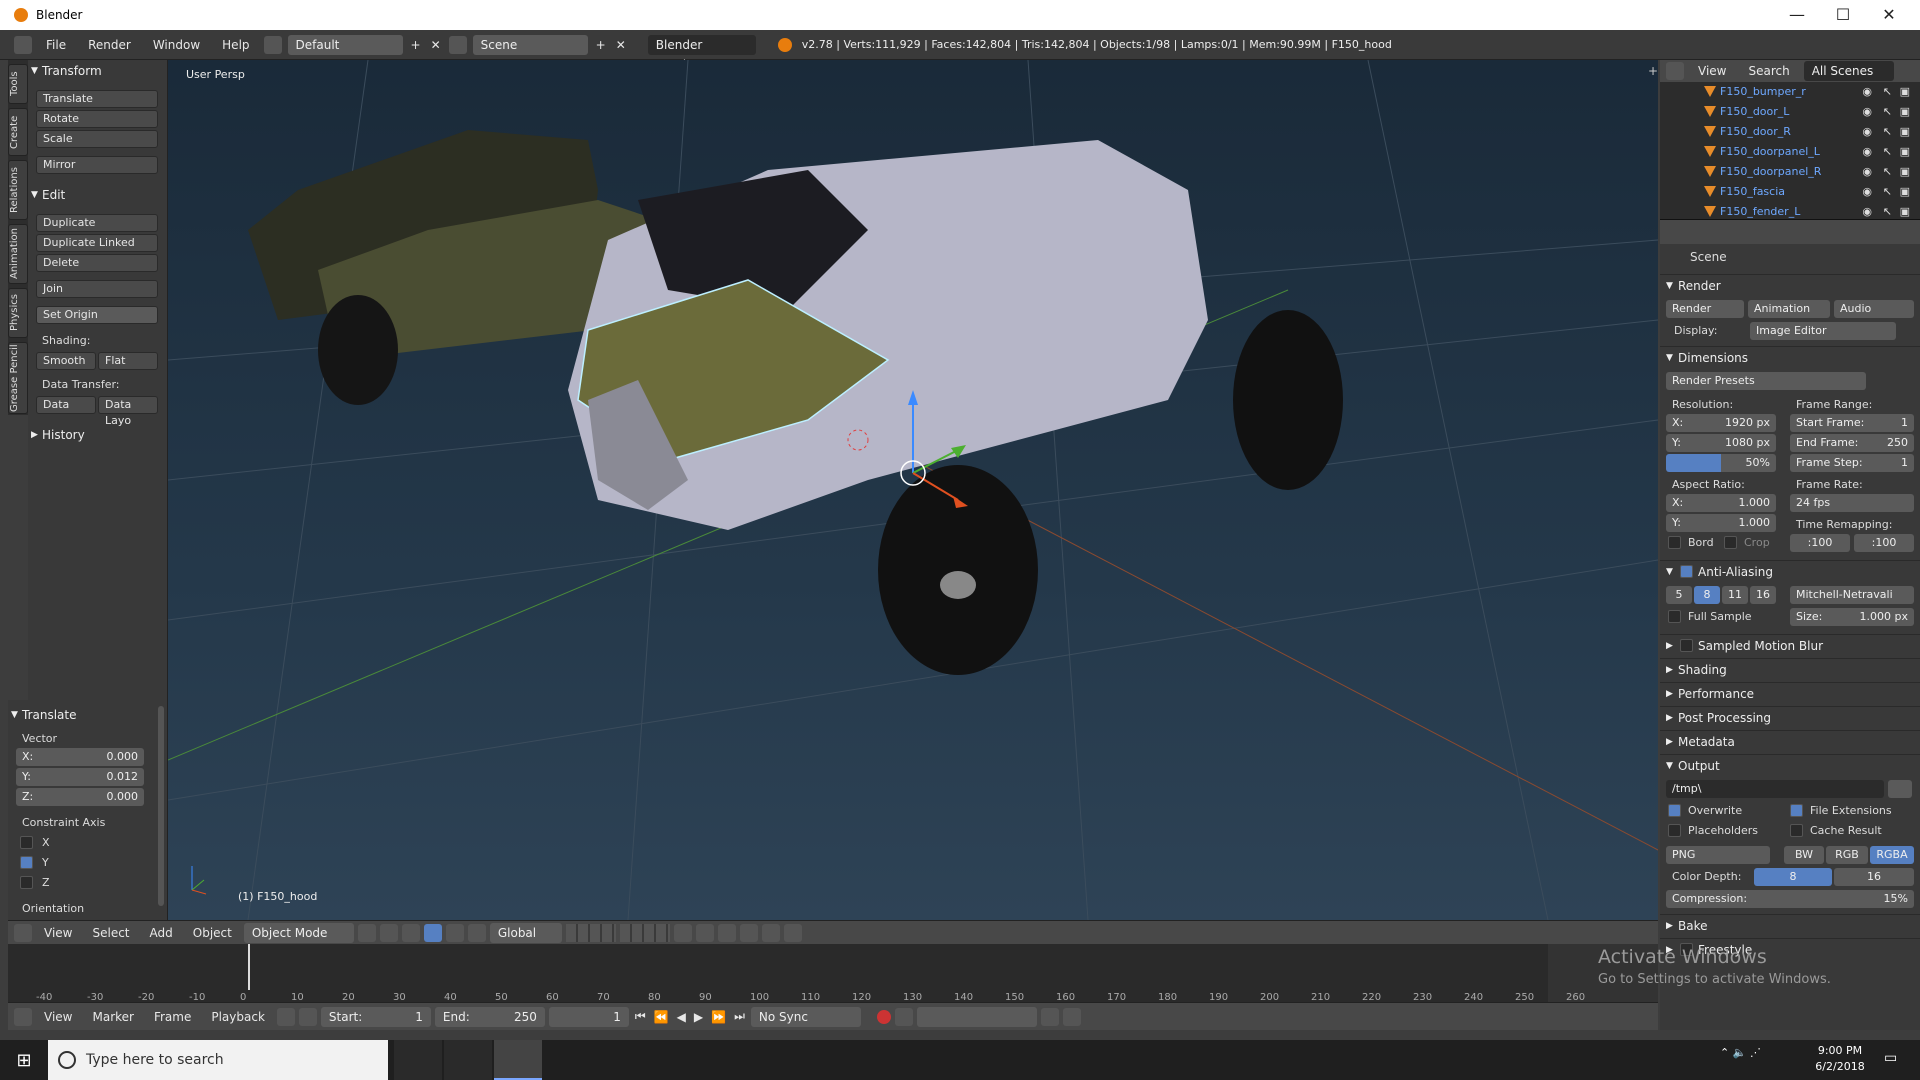 The width and height of the screenshot is (1920, 1080). Describe the element at coordinates (97, 99) in the screenshot. I see `translate-button: Translate` at that location.